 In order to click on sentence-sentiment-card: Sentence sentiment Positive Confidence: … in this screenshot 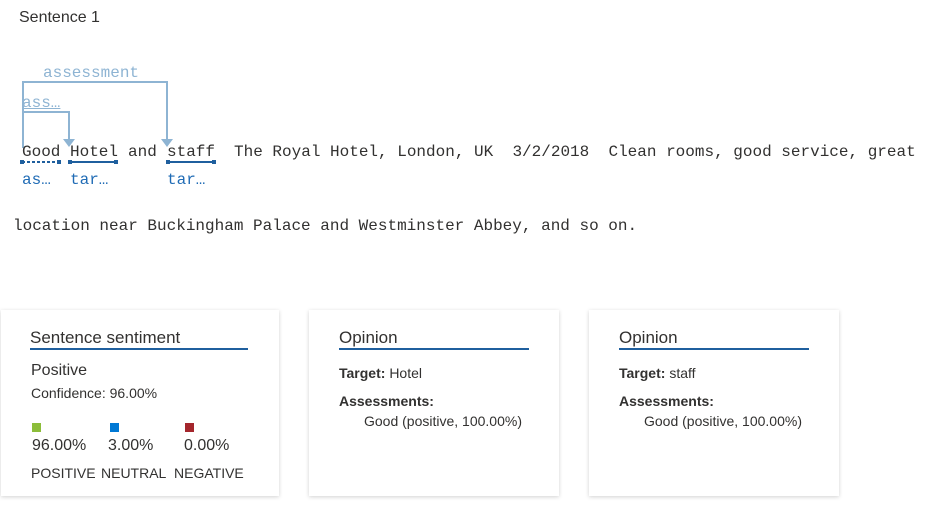, I will do `click(140, 403)`.